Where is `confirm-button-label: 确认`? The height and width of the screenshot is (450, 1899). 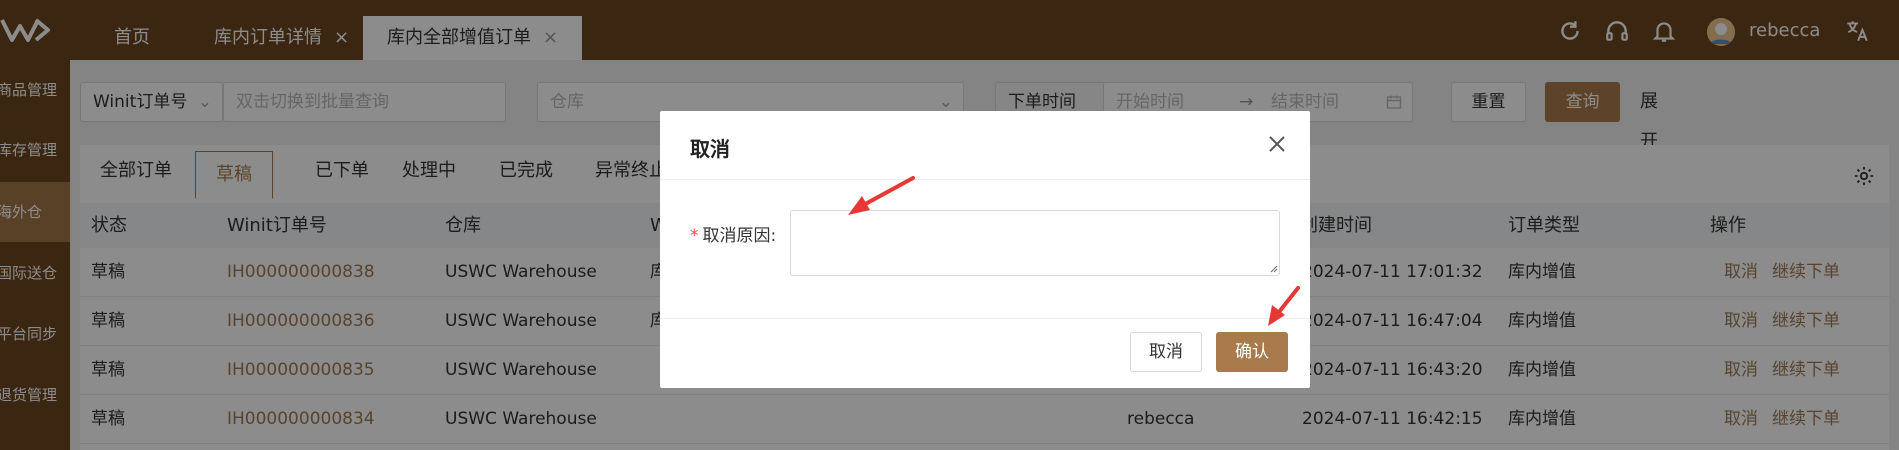
confirm-button-label: 确认 is located at coordinates (1252, 352).